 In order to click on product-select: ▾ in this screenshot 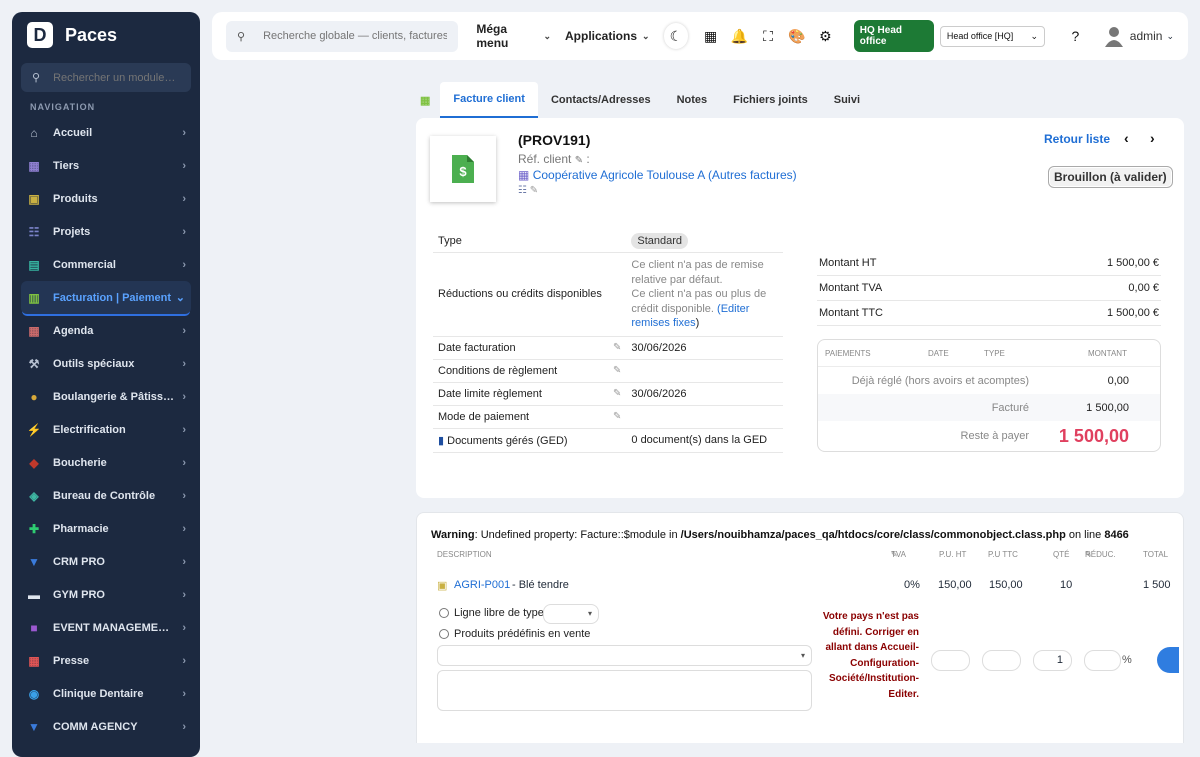, I will do `click(624, 655)`.